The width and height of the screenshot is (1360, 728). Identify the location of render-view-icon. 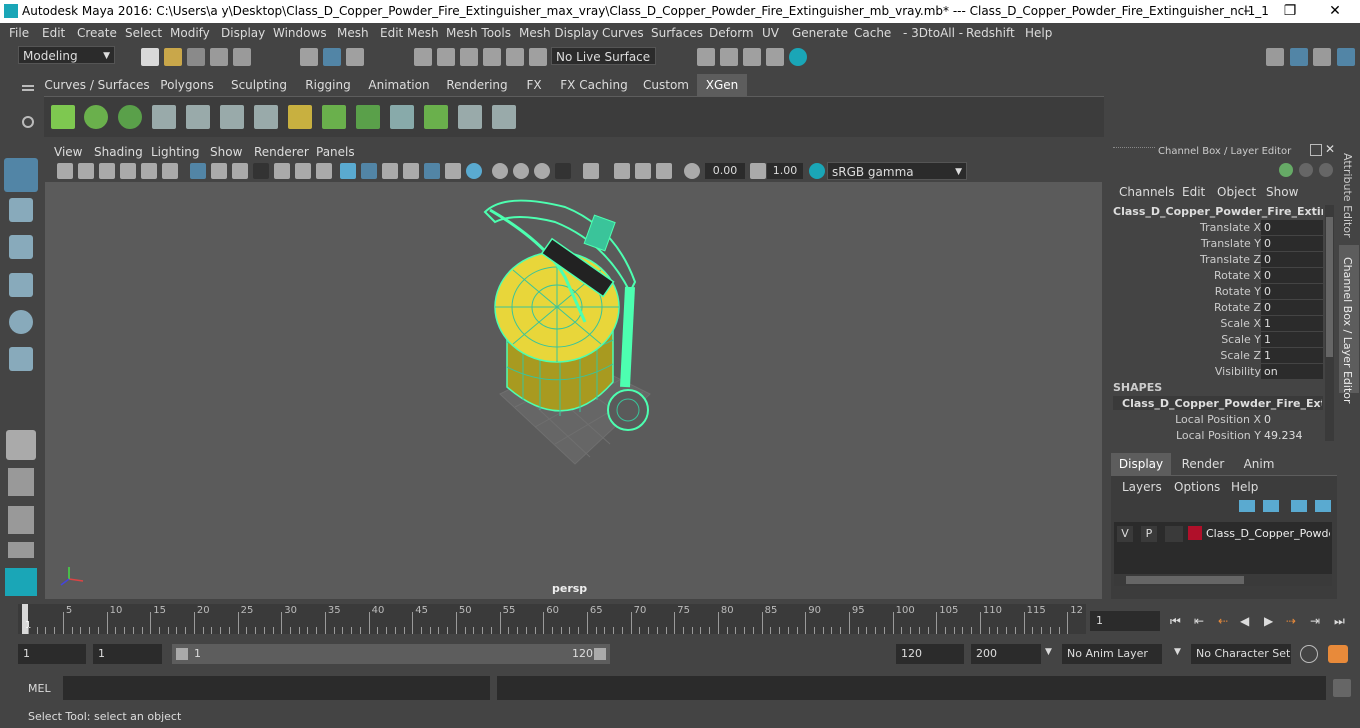
(706, 57).